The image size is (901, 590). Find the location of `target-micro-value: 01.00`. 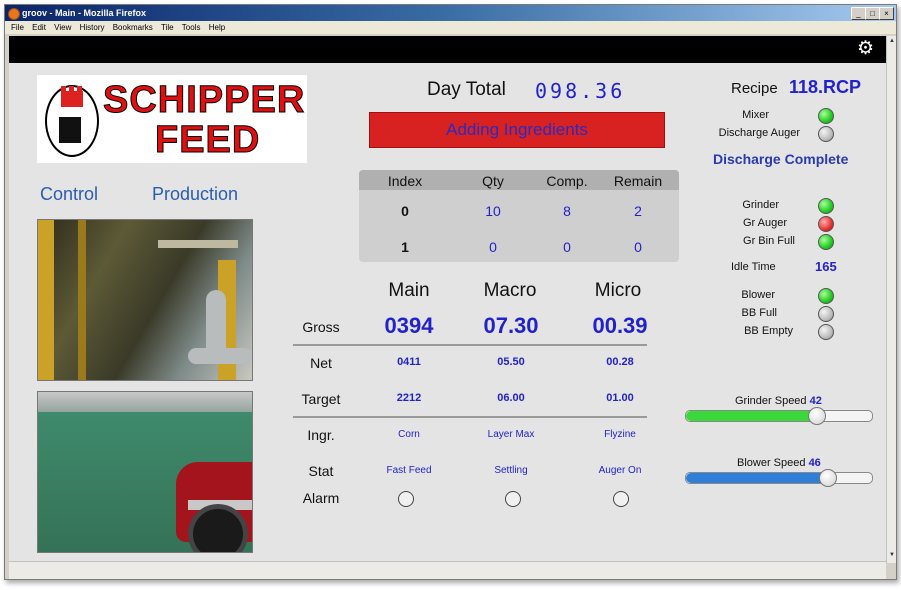

target-micro-value: 01.00 is located at coordinates (620, 398).